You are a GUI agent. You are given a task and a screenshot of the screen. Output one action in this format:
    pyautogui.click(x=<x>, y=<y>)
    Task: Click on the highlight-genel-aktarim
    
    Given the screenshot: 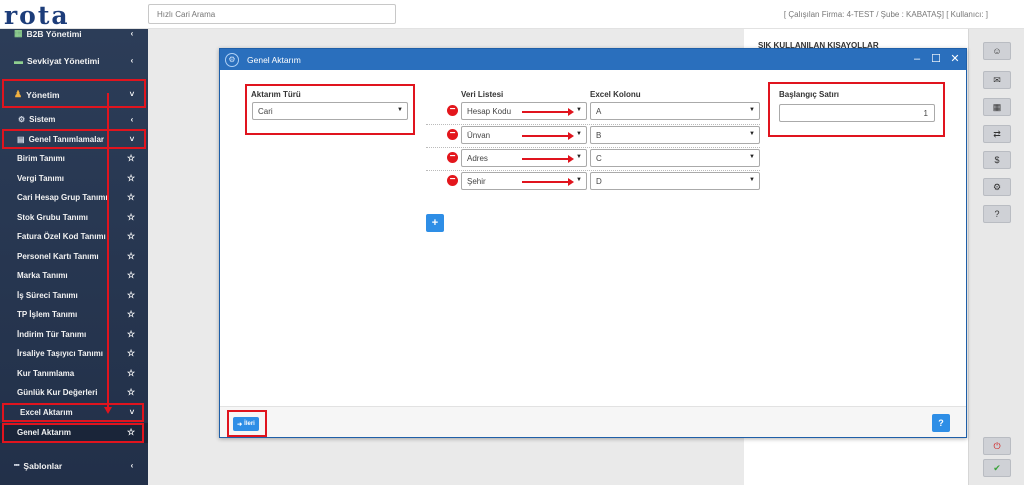 What is the action you would take?
    pyautogui.click(x=73, y=433)
    